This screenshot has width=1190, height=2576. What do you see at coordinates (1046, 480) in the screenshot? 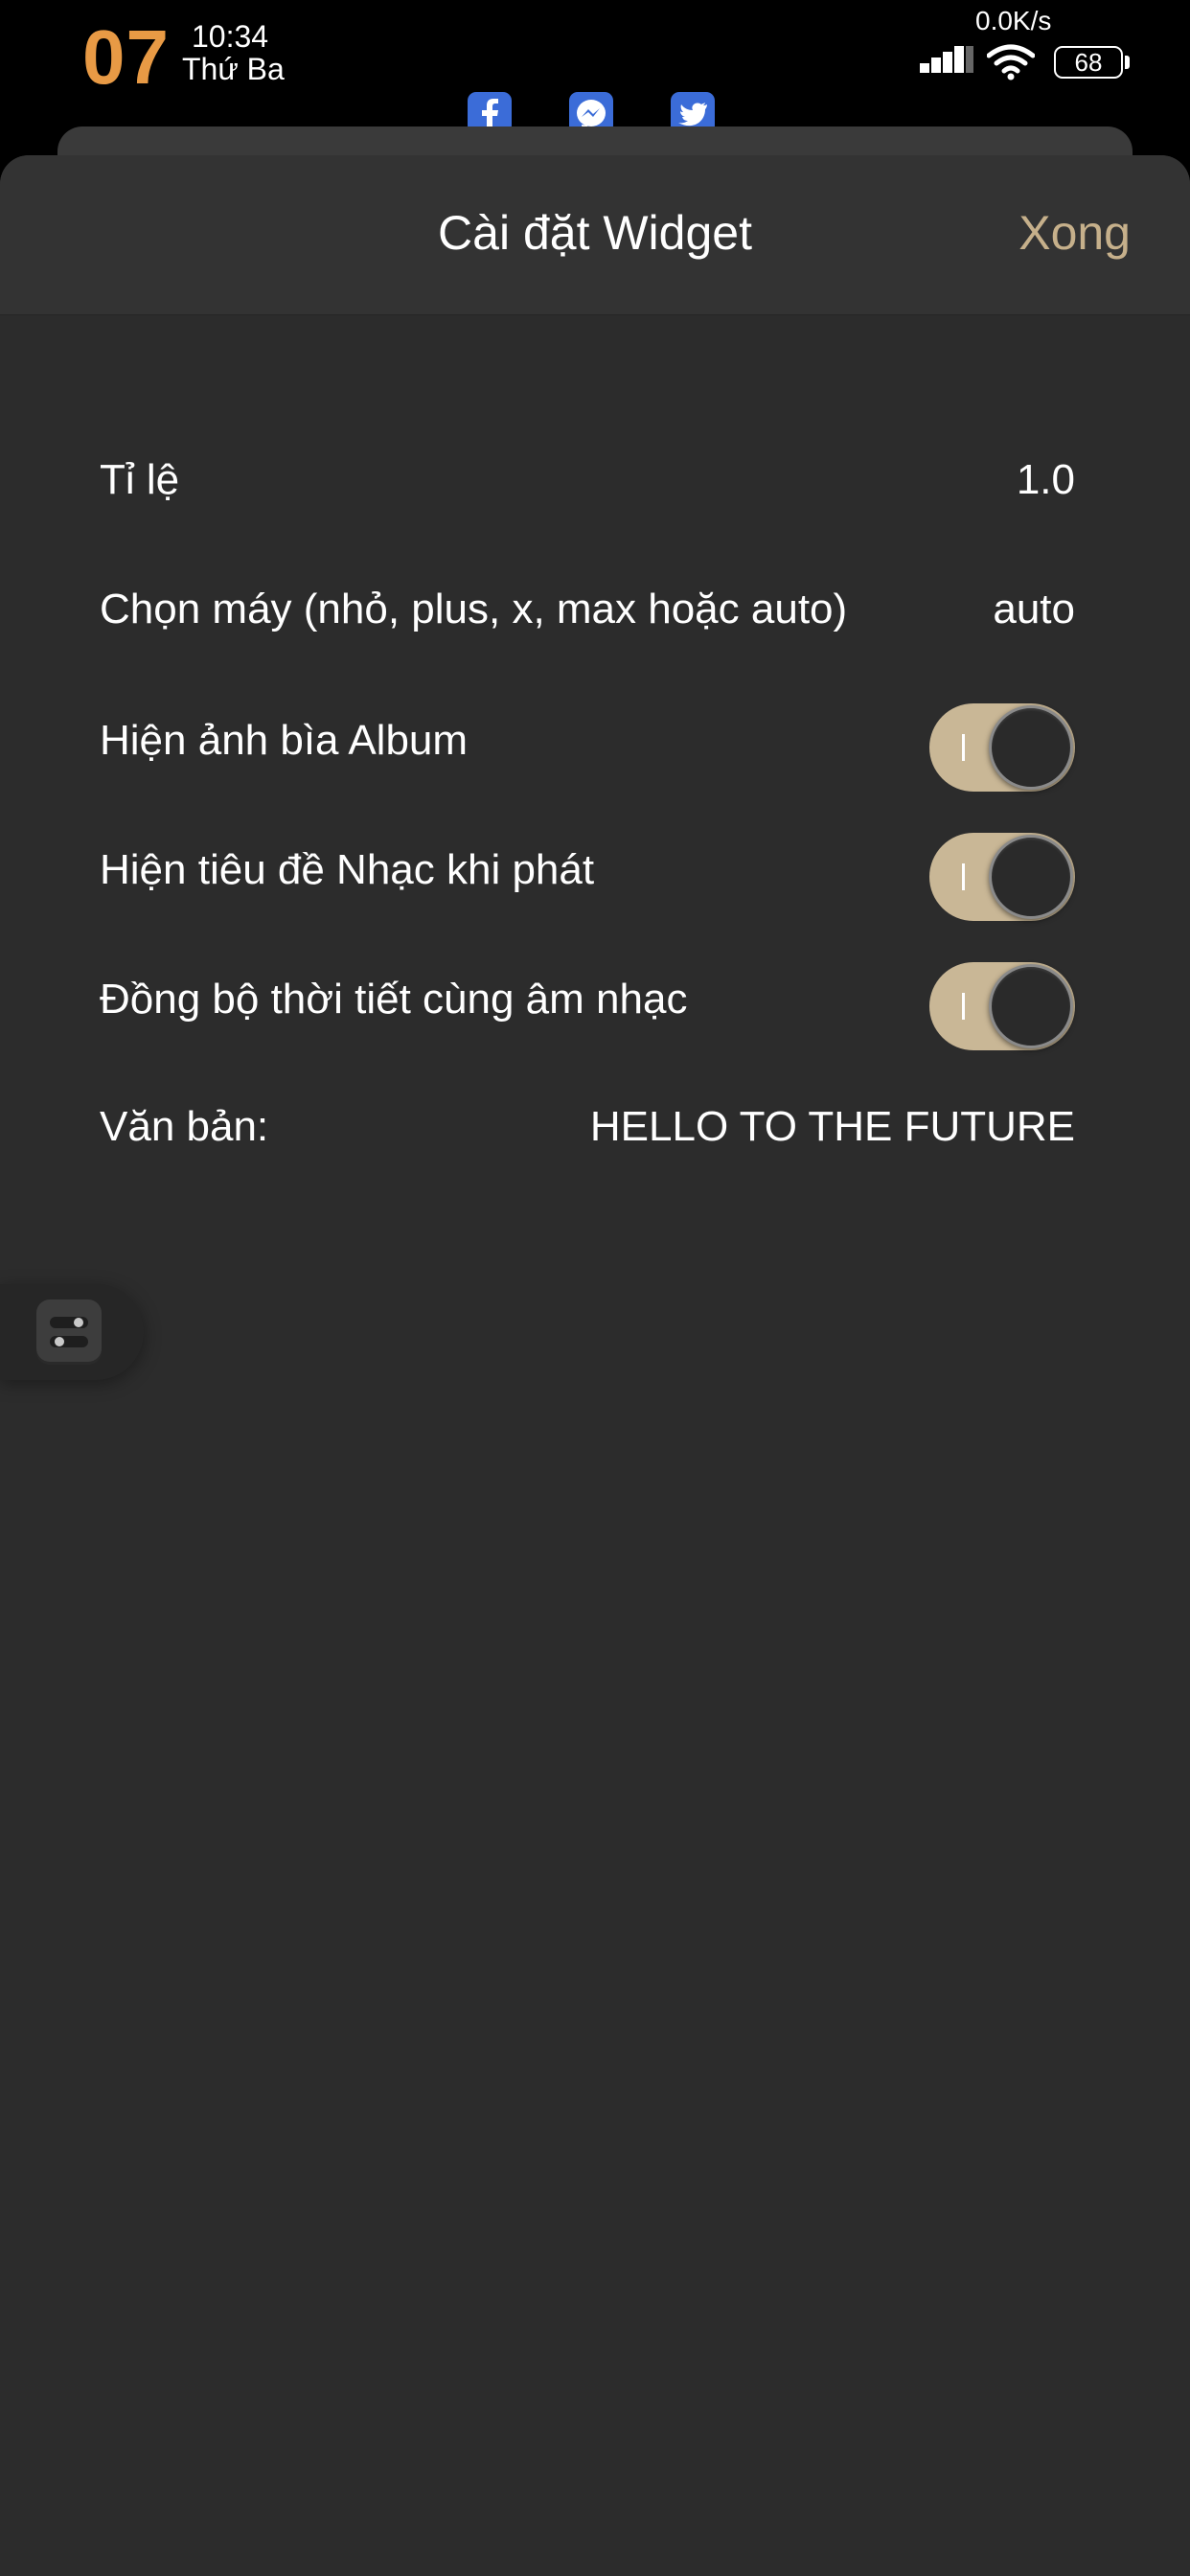
I see `setting-value-scale: 1.0` at bounding box center [1046, 480].